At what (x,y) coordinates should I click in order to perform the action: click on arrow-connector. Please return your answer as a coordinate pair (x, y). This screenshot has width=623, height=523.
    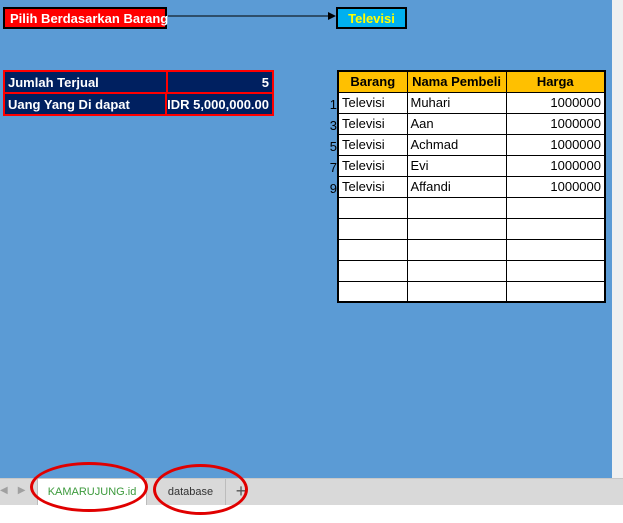
    Looking at the image, I should click on (252, 16).